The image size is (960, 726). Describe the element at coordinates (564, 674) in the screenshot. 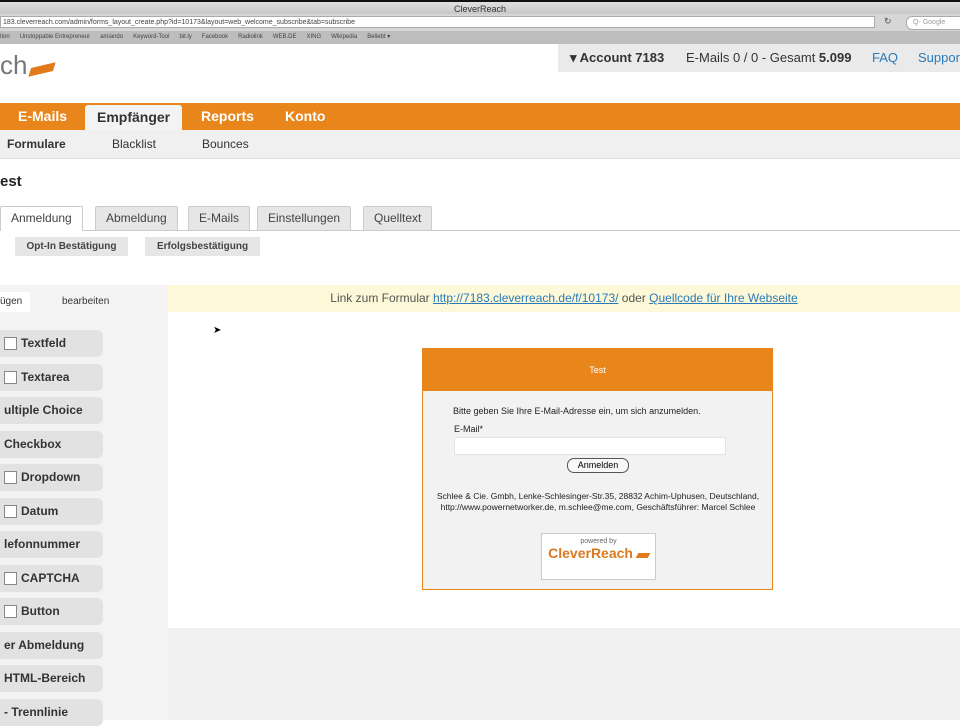

I see `preview-footer` at that location.